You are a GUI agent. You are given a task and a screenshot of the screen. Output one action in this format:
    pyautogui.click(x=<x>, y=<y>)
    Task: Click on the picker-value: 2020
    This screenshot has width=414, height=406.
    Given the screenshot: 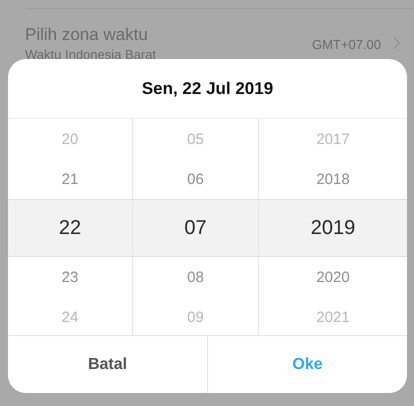 What is the action you would take?
    pyautogui.click(x=333, y=277)
    